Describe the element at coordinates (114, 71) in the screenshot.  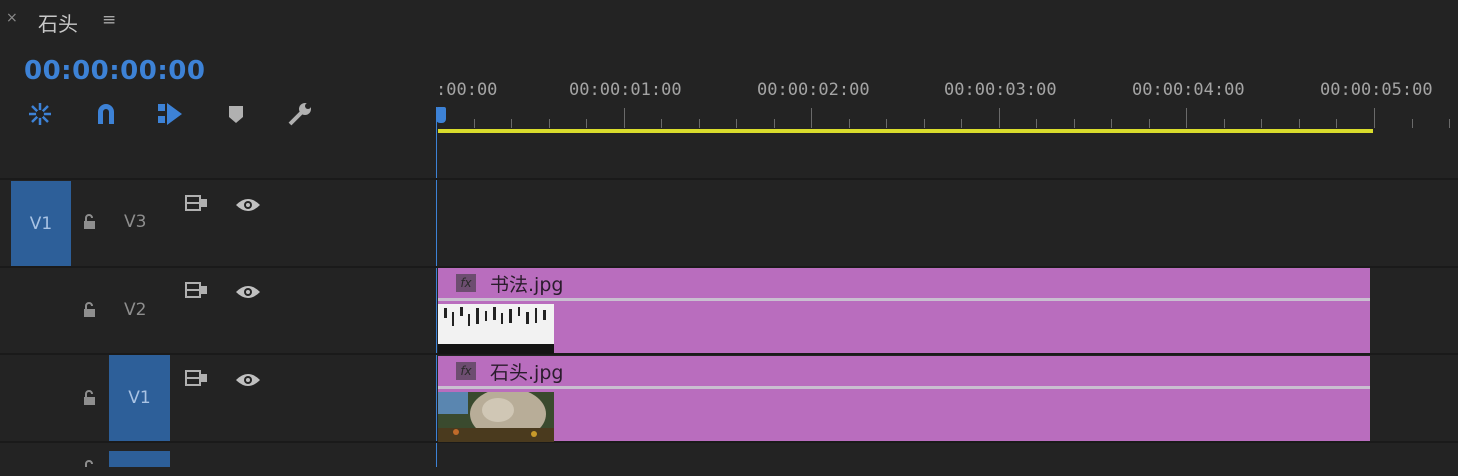
I see `playhead-timecode: 00:00:00:00` at that location.